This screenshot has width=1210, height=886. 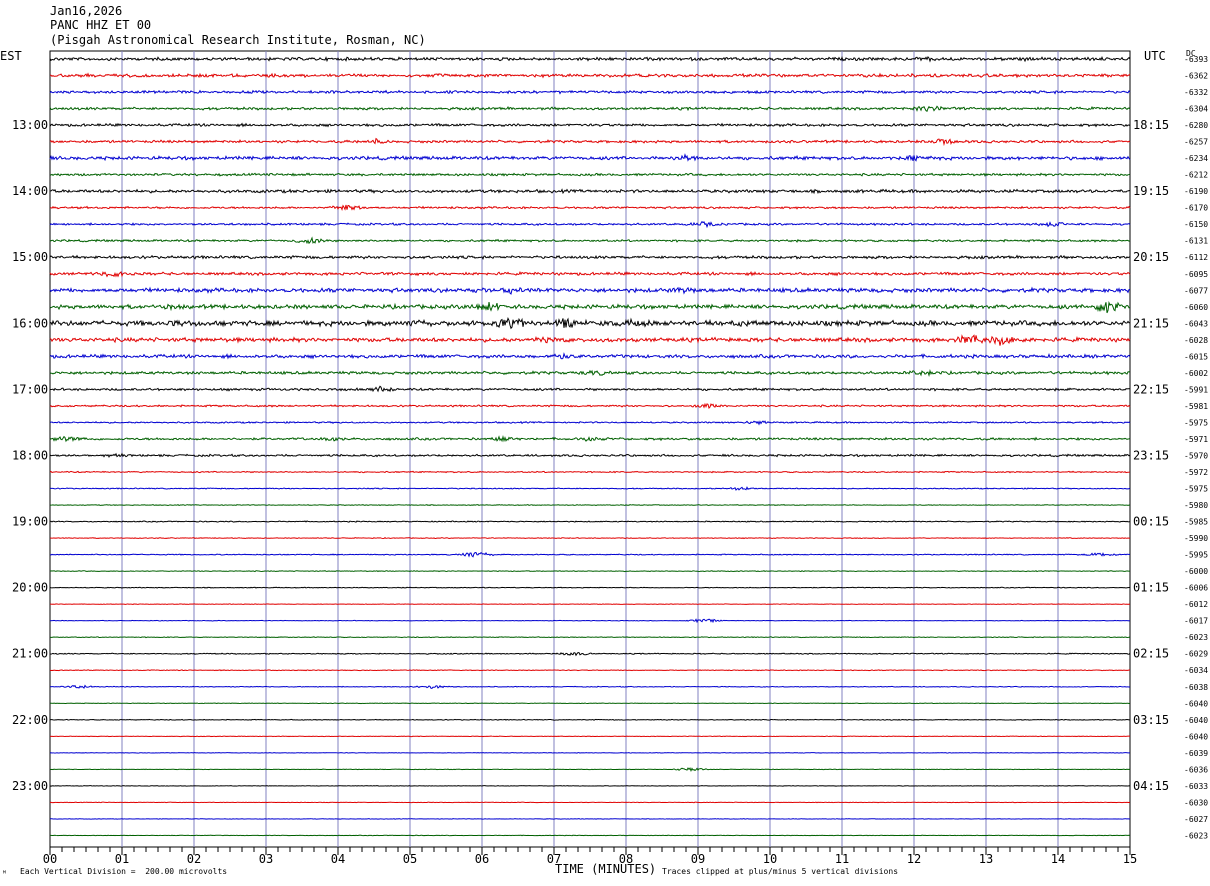 I want to click on dc-offset-label: -6077, so click(x=1196, y=290).